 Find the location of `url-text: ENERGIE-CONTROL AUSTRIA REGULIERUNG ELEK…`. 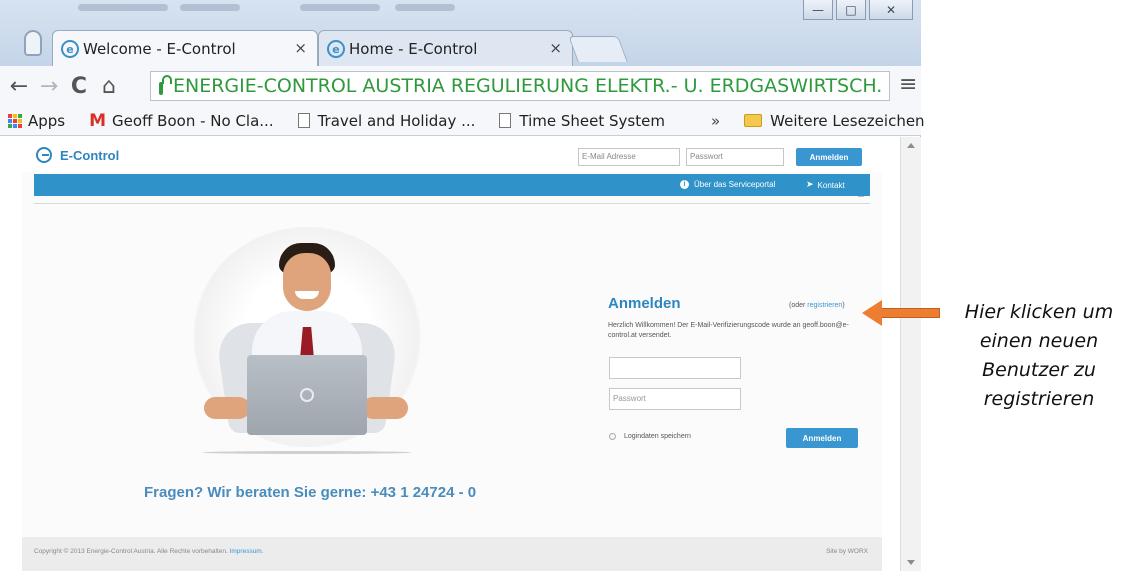

url-text: ENERGIE-CONTROL AUSTRIA REGULIERUNG ELEK… is located at coordinates (531, 86).